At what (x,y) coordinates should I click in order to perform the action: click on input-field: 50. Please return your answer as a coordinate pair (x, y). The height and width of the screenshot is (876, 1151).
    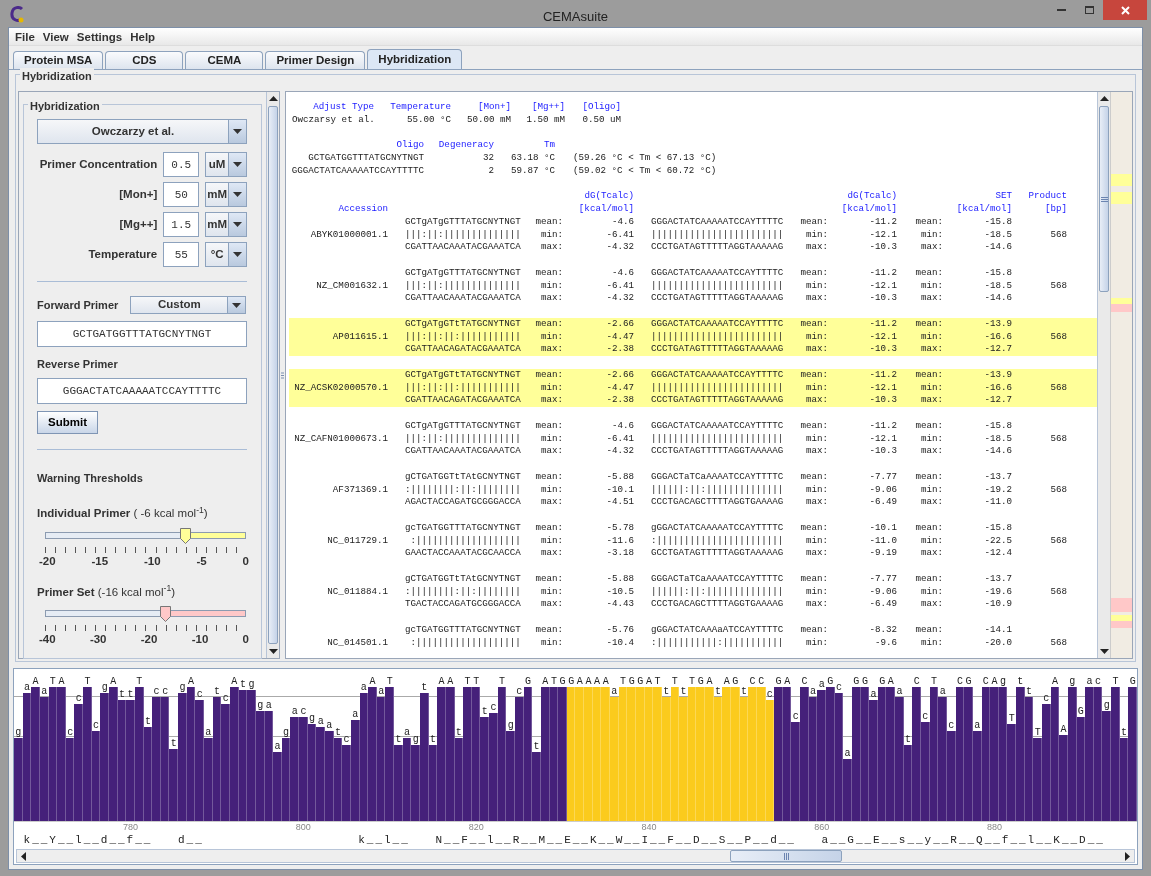
    Looking at the image, I should click on (181, 194).